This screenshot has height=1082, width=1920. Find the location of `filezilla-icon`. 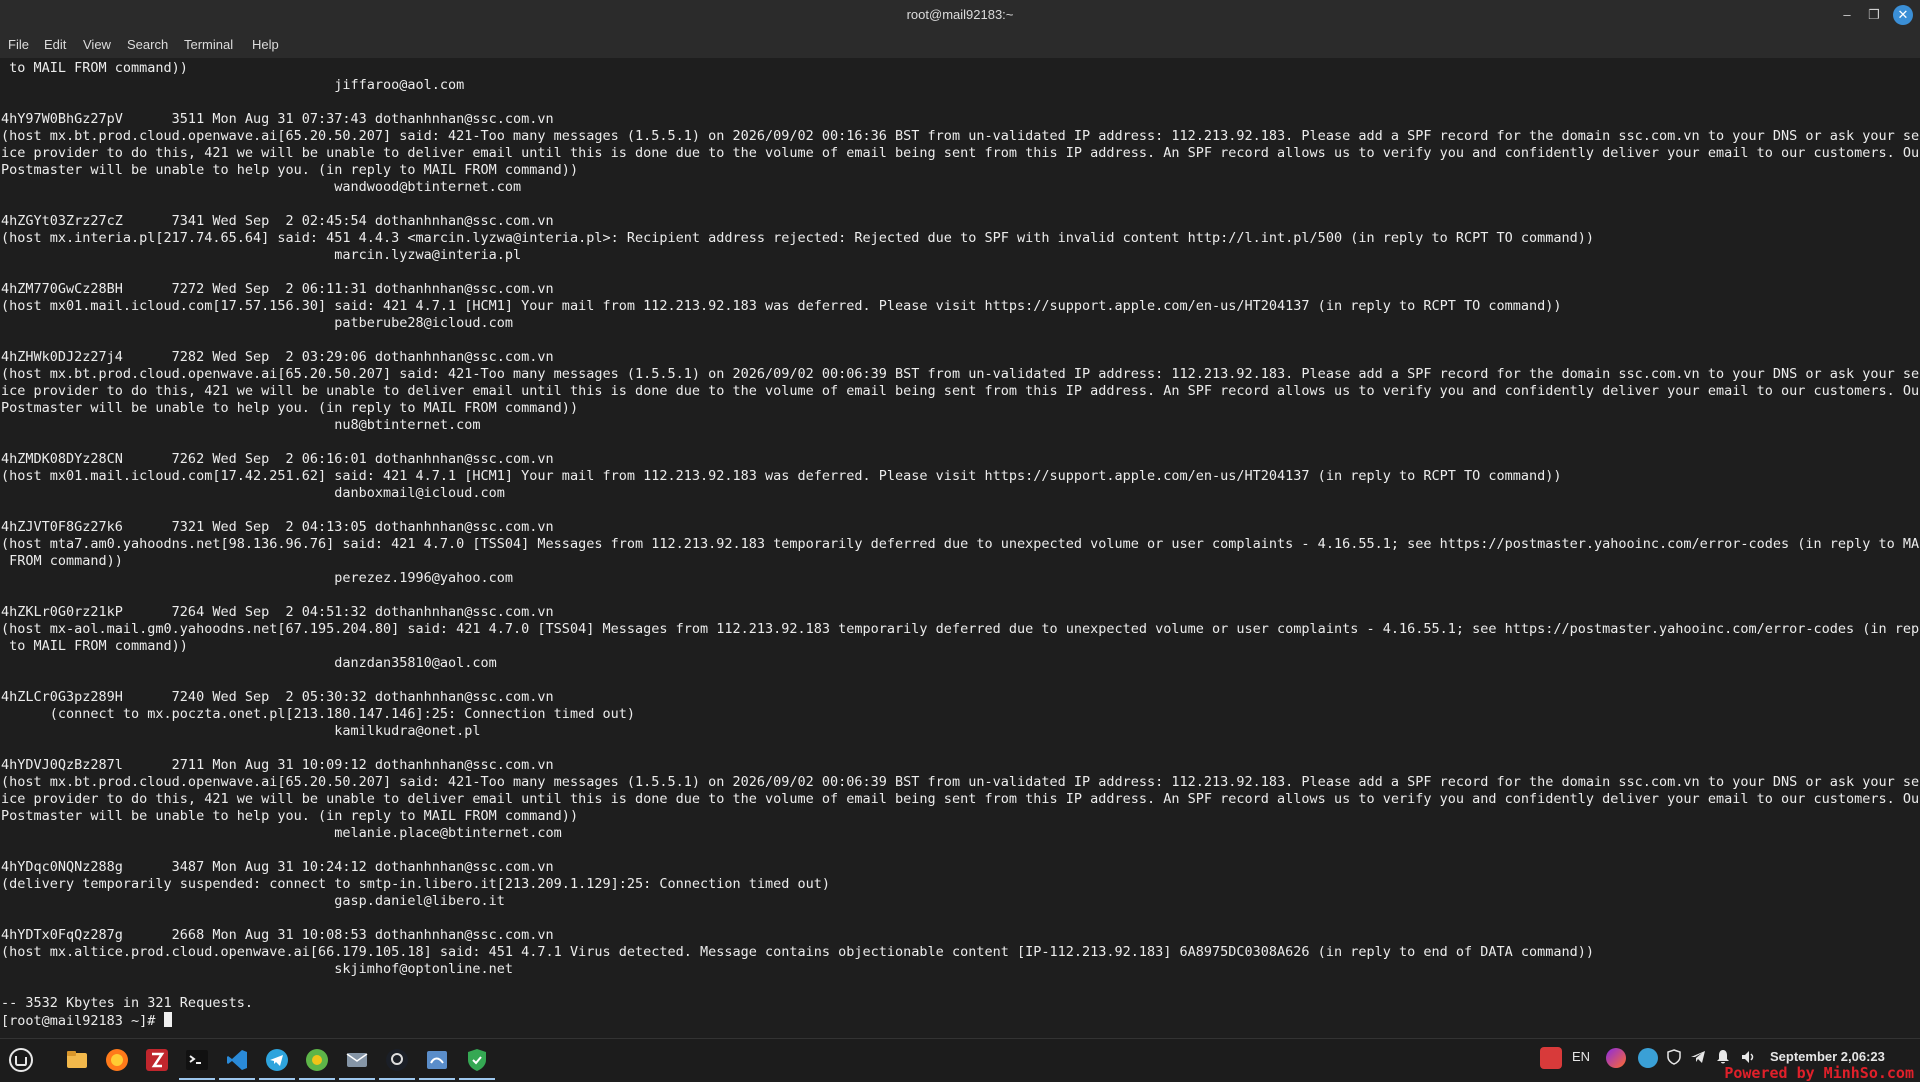

filezilla-icon is located at coordinates (157, 1060).